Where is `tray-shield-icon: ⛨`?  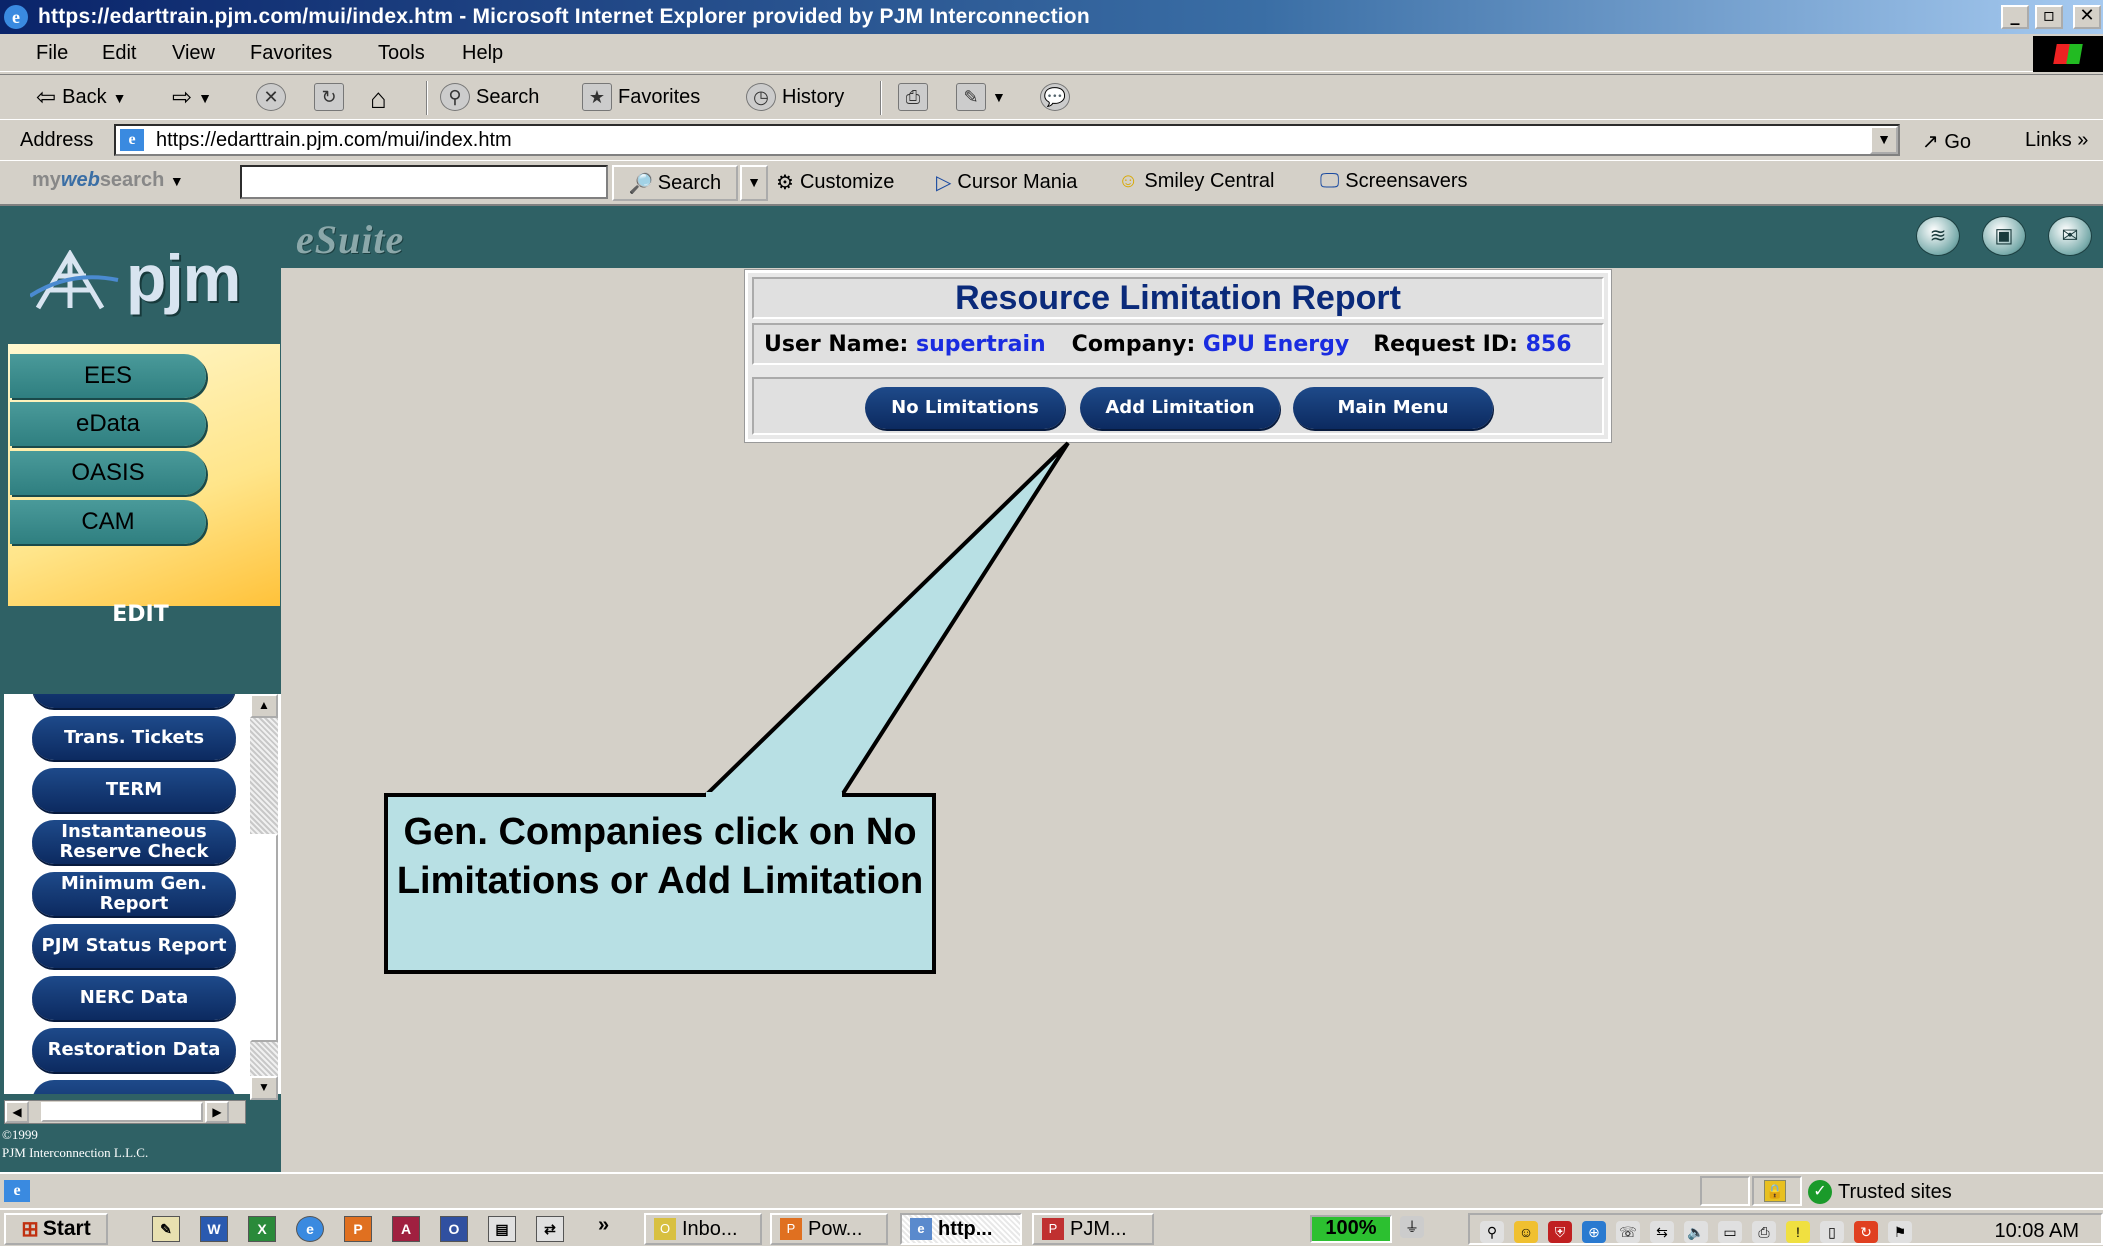
tray-shield-icon: ⛨ is located at coordinates (1560, 1232).